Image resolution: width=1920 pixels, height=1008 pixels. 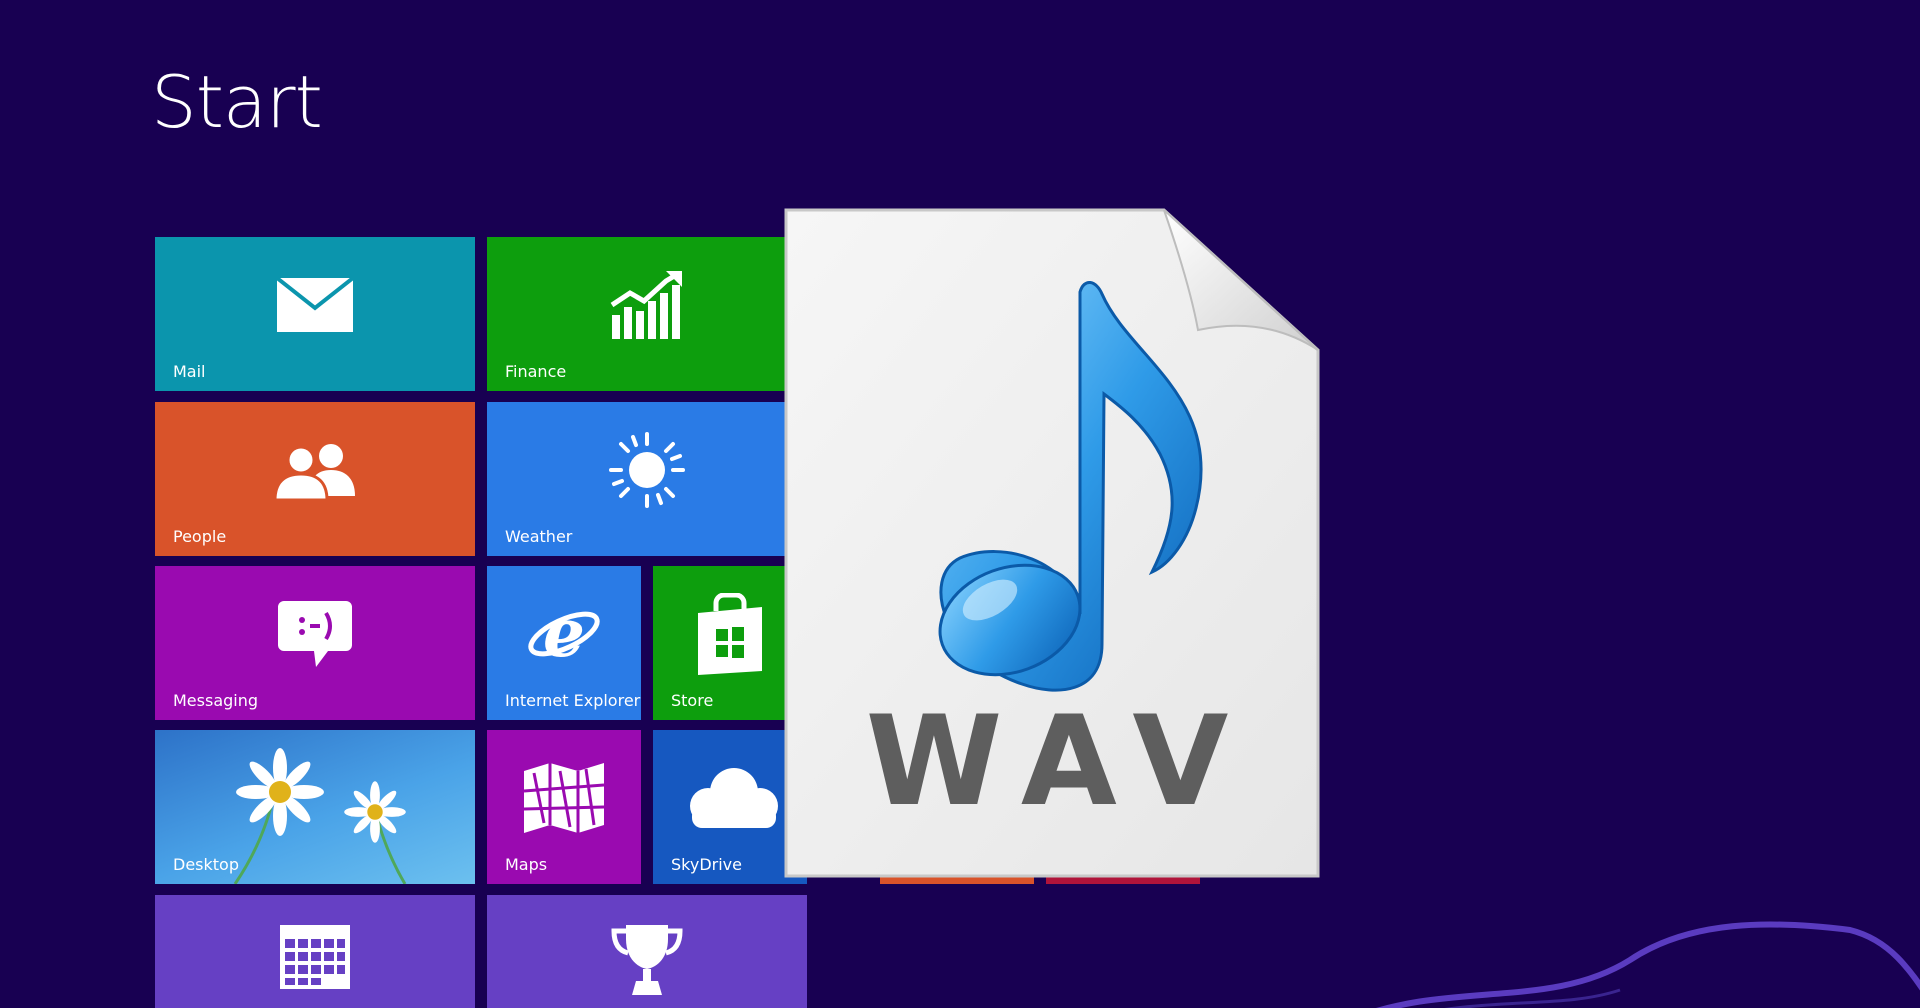 What do you see at coordinates (692, 700) in the screenshot?
I see `tile-label-store: Store` at bounding box center [692, 700].